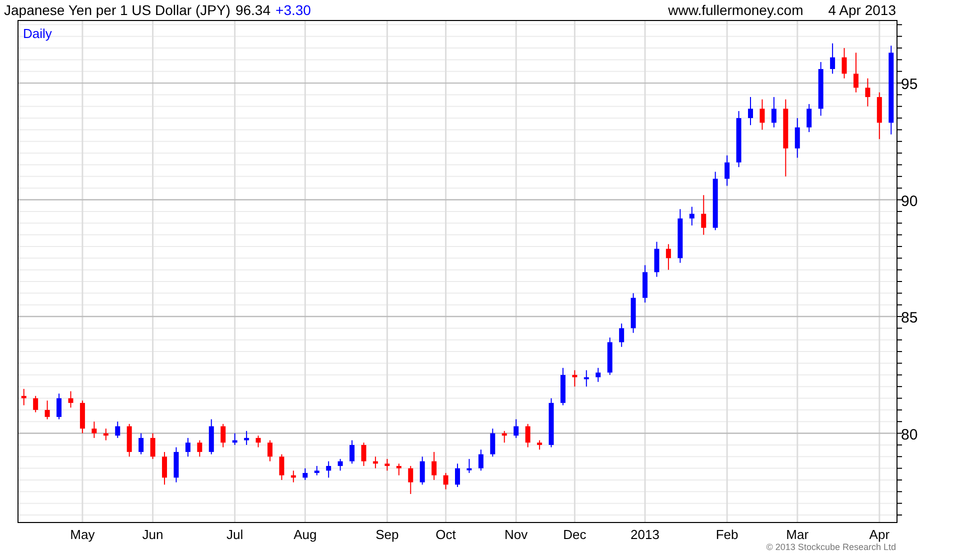  Describe the element at coordinates (736, 10) in the screenshot. I see `site-url: www.fullermoney.com` at that location.